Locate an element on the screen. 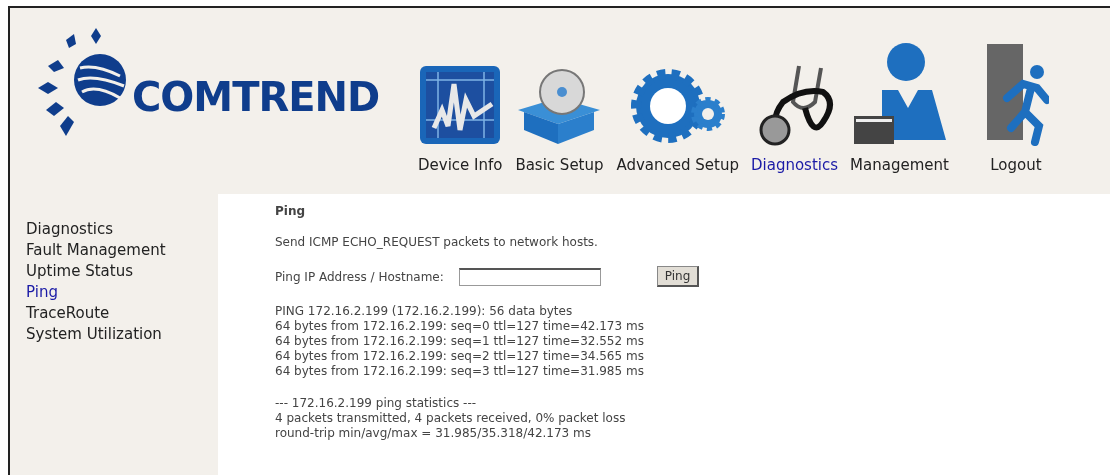 This screenshot has width=1110, height=475. sidebar-link: System Utilization is located at coordinates (122, 334).